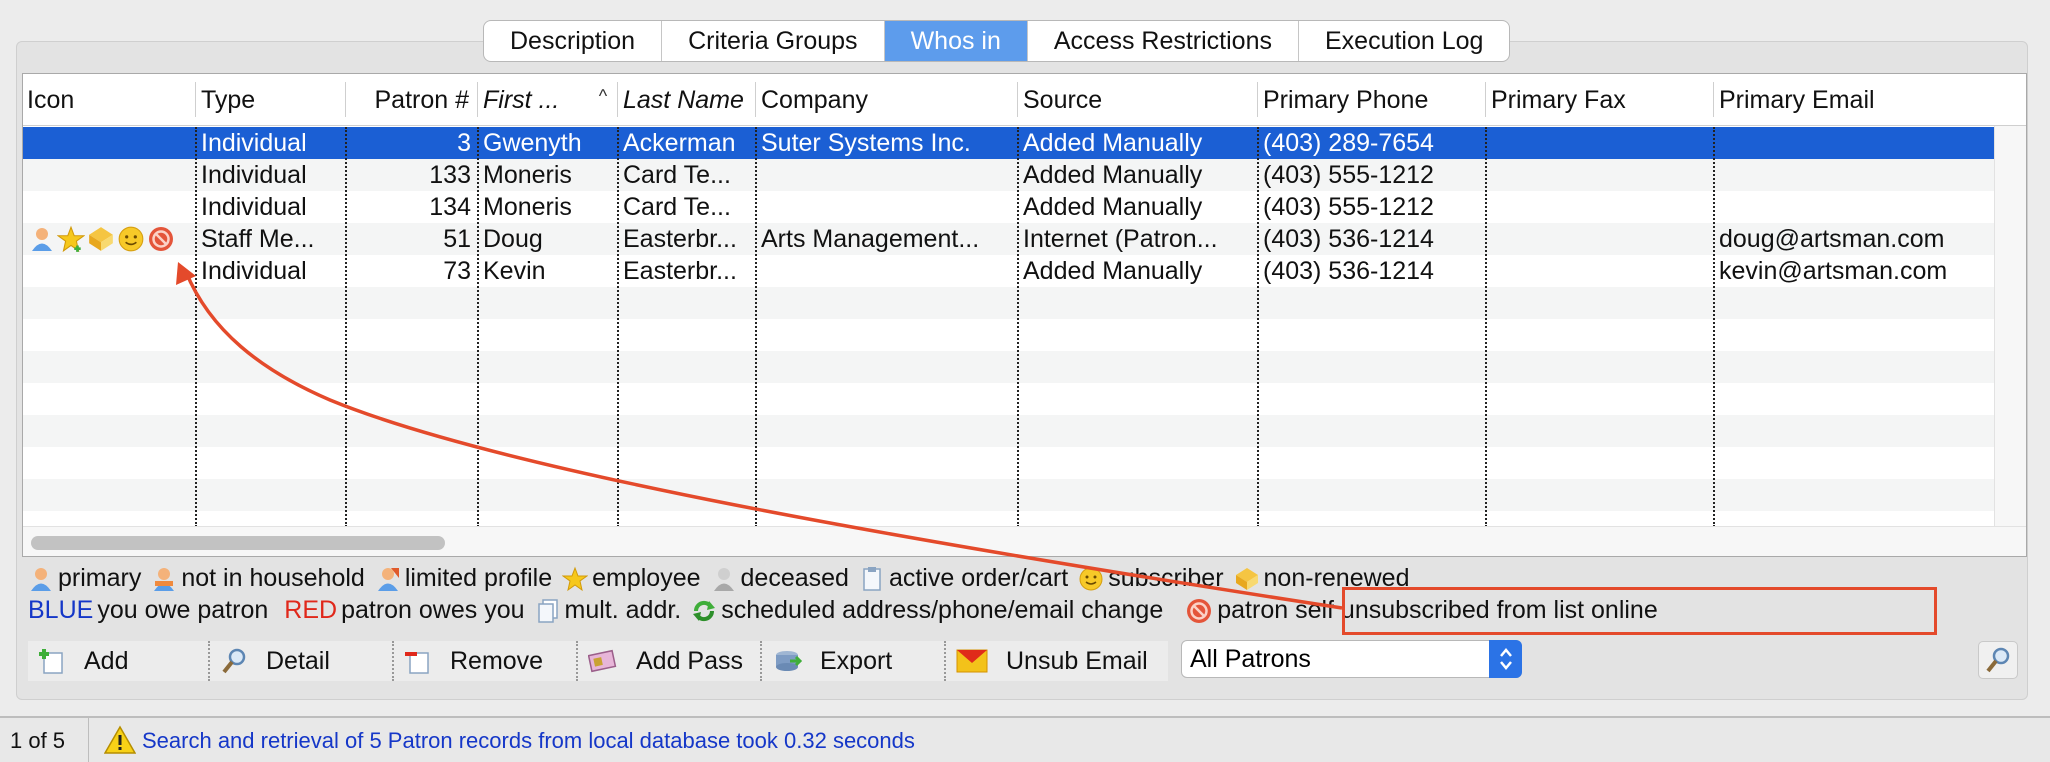 The height and width of the screenshot is (762, 2050). What do you see at coordinates (412, 100) in the screenshot?
I see `col-header-patron: Patron #` at bounding box center [412, 100].